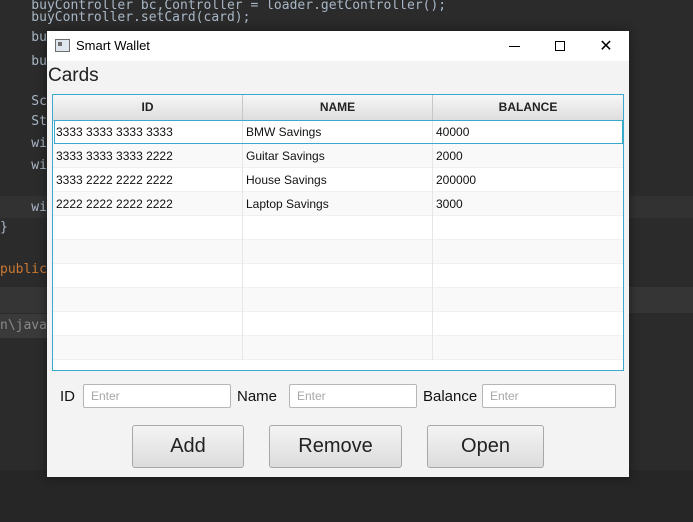 The image size is (693, 522). I want to click on table-cell-balance: 200000, so click(456, 180).